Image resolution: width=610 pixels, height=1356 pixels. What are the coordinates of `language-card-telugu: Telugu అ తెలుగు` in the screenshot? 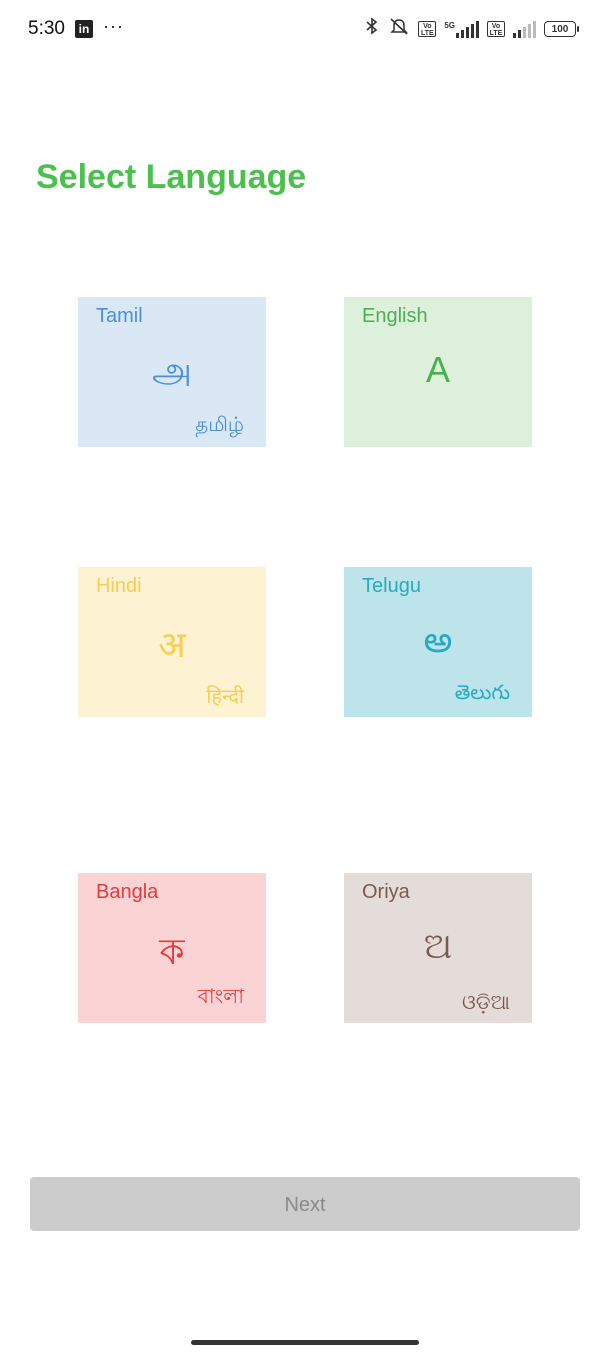 It's located at (438, 642).